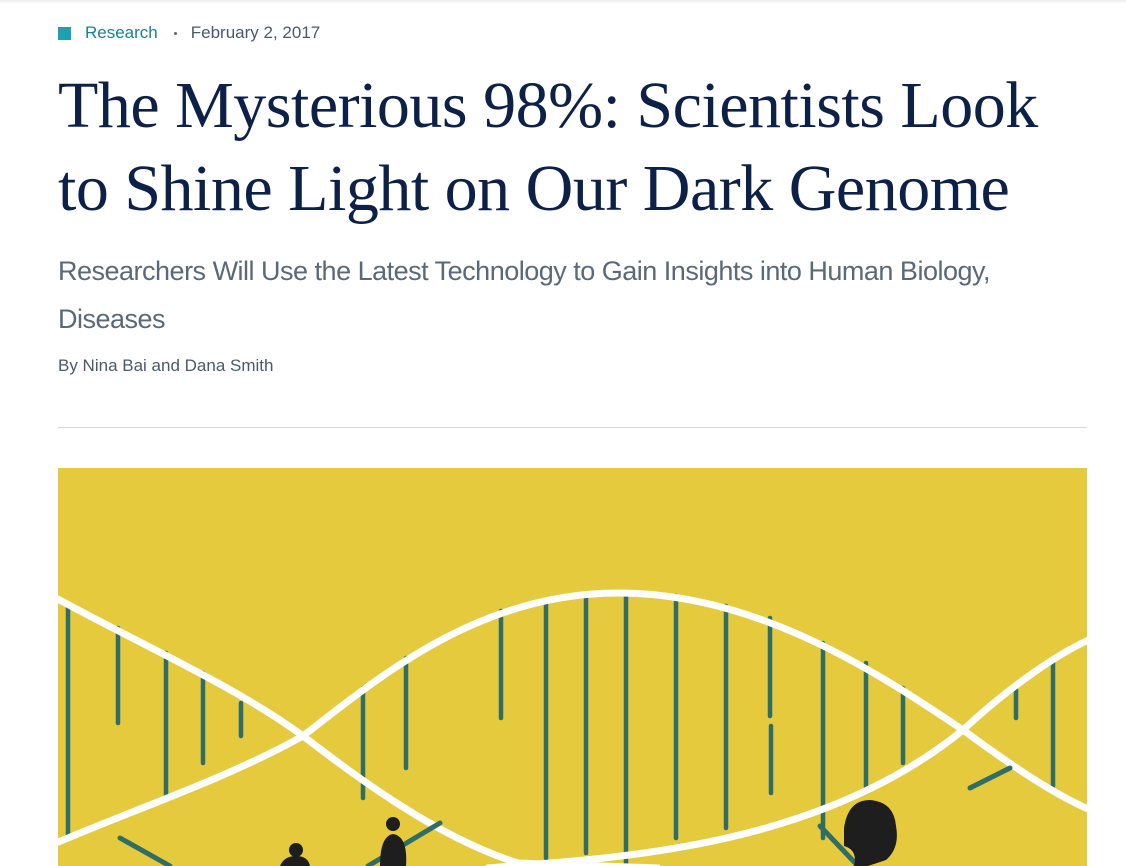  Describe the element at coordinates (572, 427) in the screenshot. I see `divider` at that location.